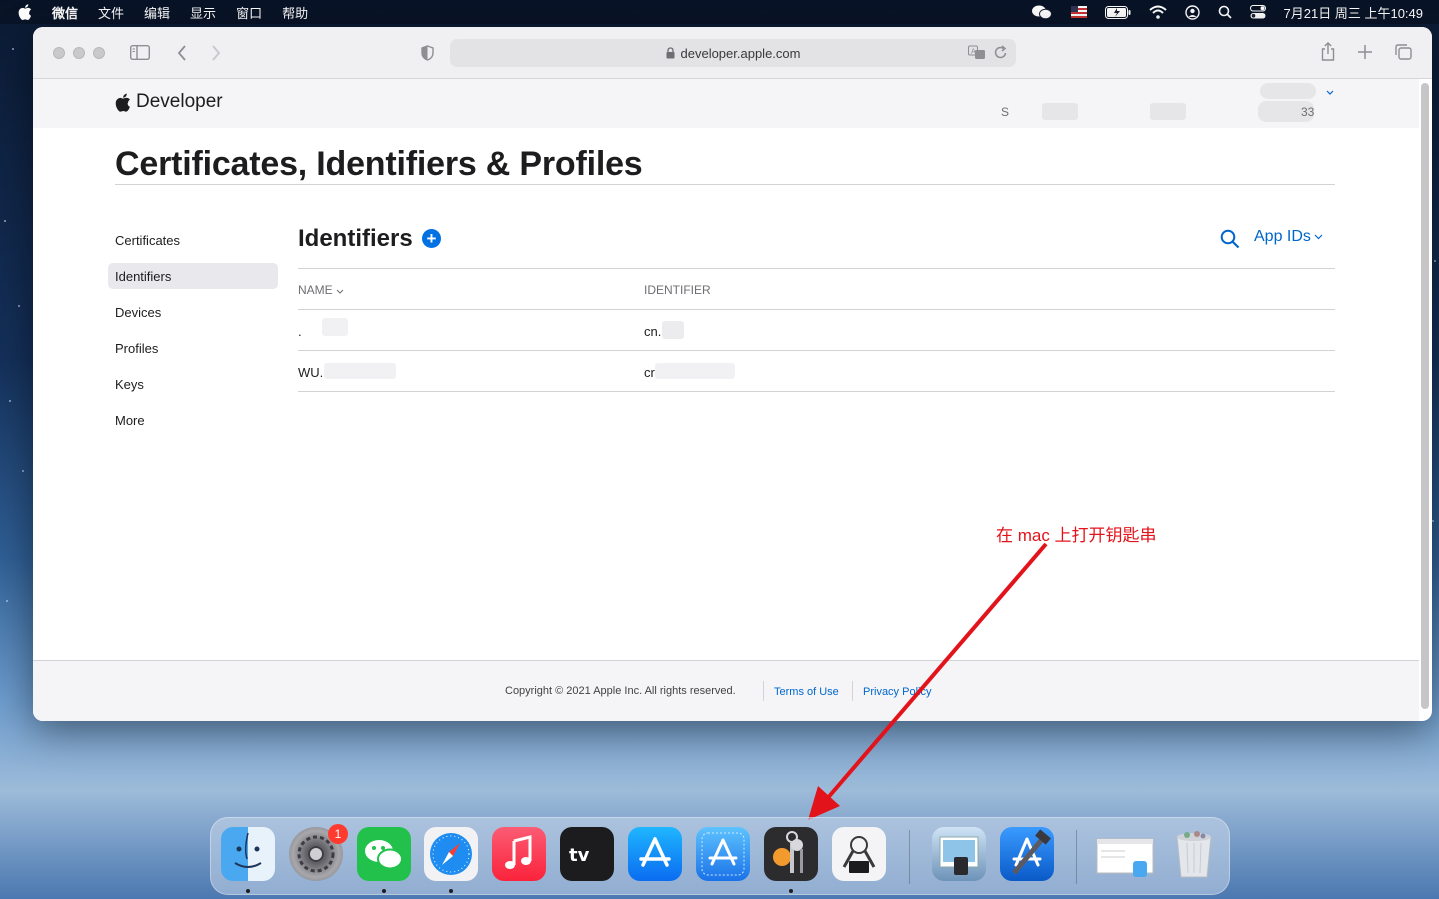 This screenshot has height=899, width=1439. I want to click on trash-icon, so click(1194, 854).